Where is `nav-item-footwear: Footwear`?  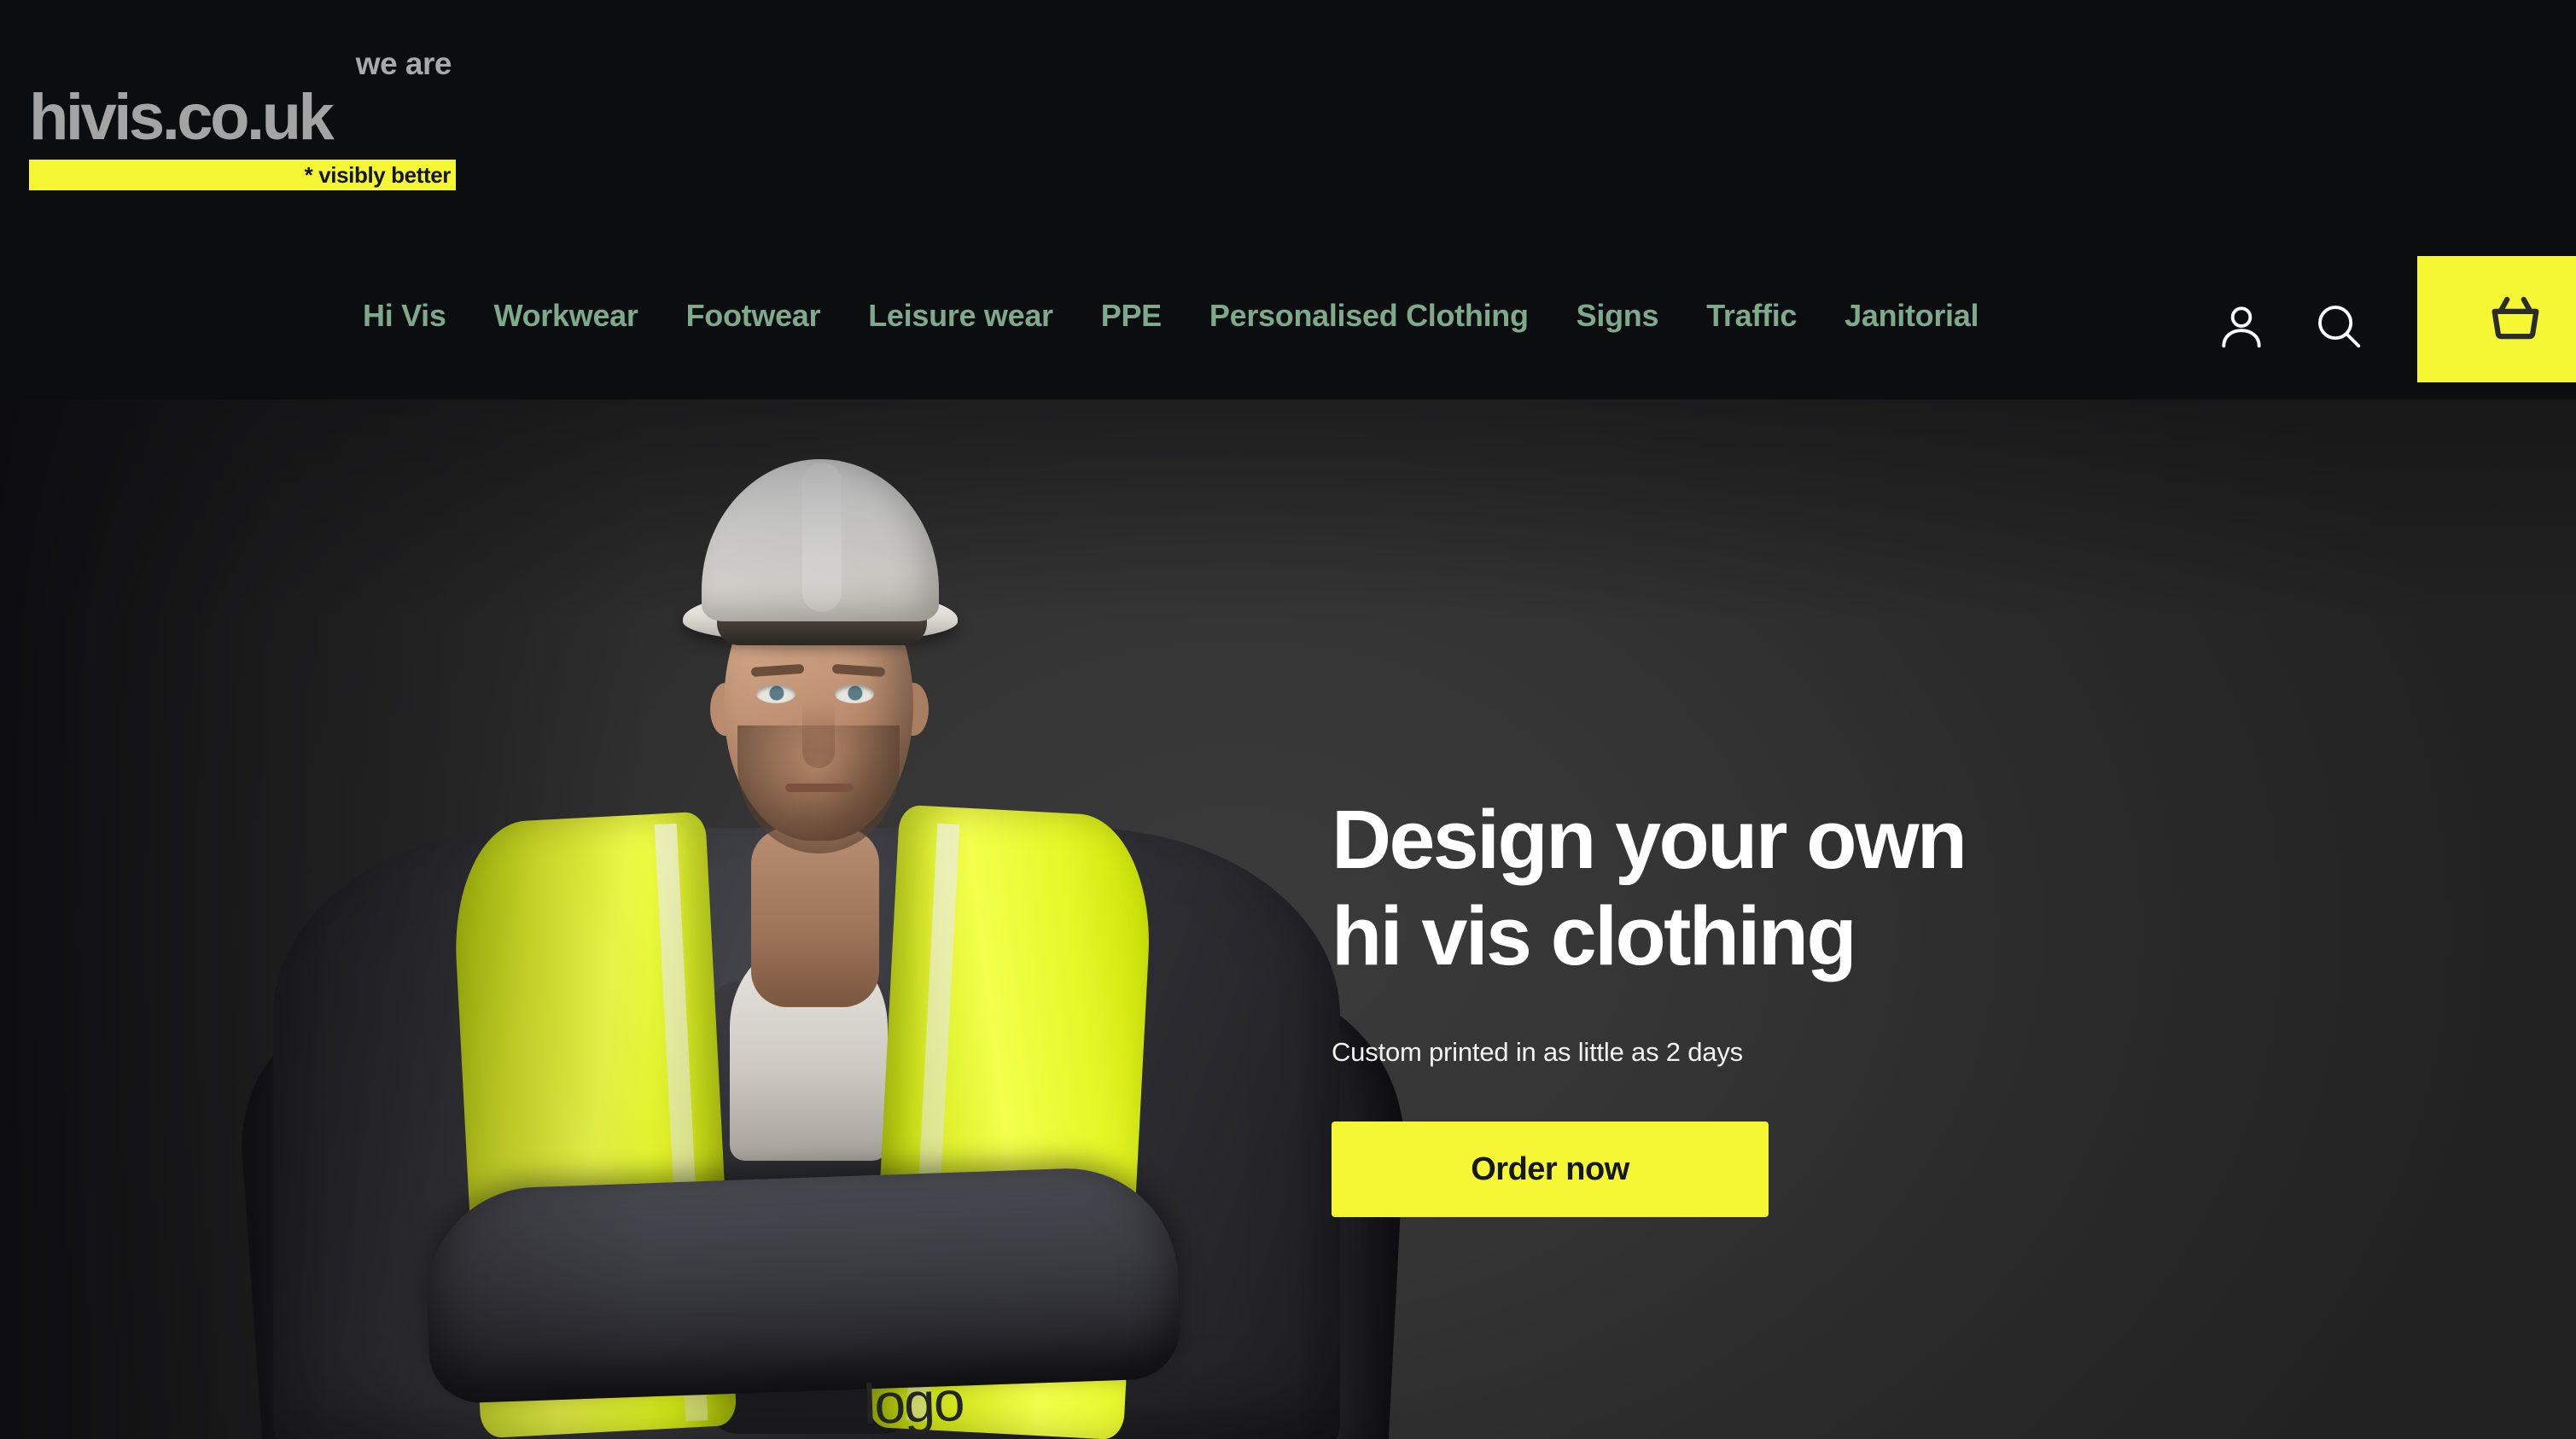 nav-item-footwear: Footwear is located at coordinates (753, 315).